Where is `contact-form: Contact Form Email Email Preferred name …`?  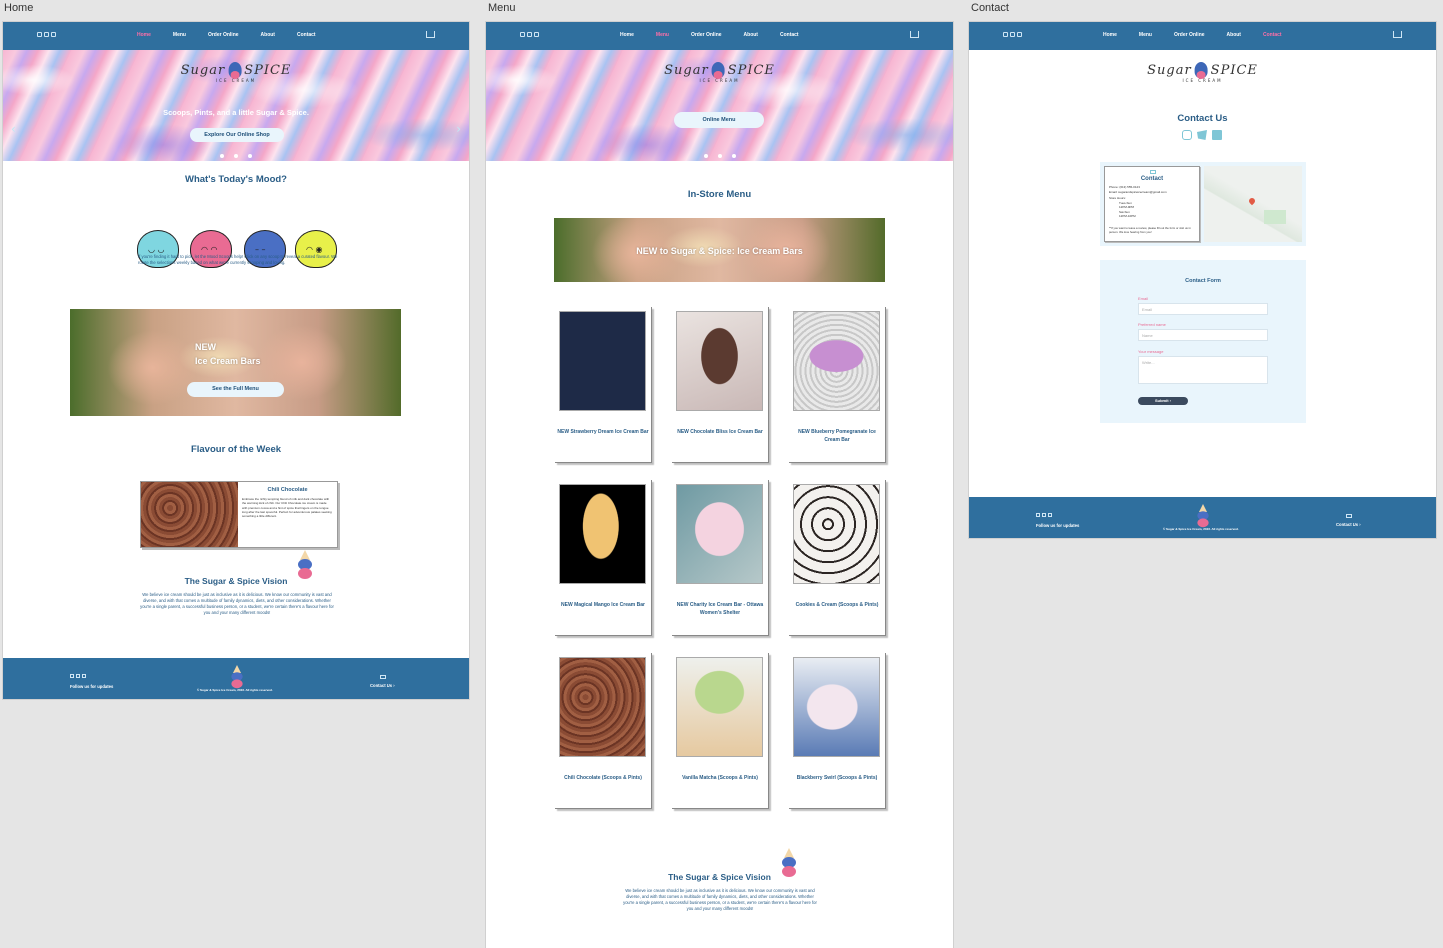 contact-form: Contact Form Email Email Preferred name … is located at coordinates (1203, 341).